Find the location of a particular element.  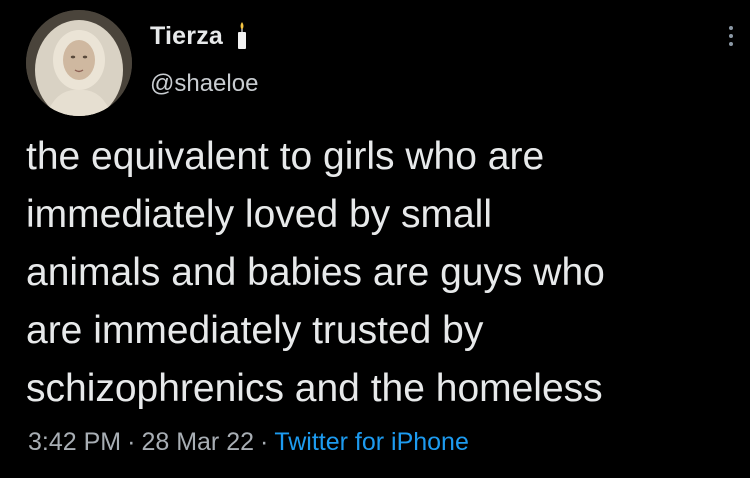

tweet-date: 28 Mar 22 is located at coordinates (197, 442).